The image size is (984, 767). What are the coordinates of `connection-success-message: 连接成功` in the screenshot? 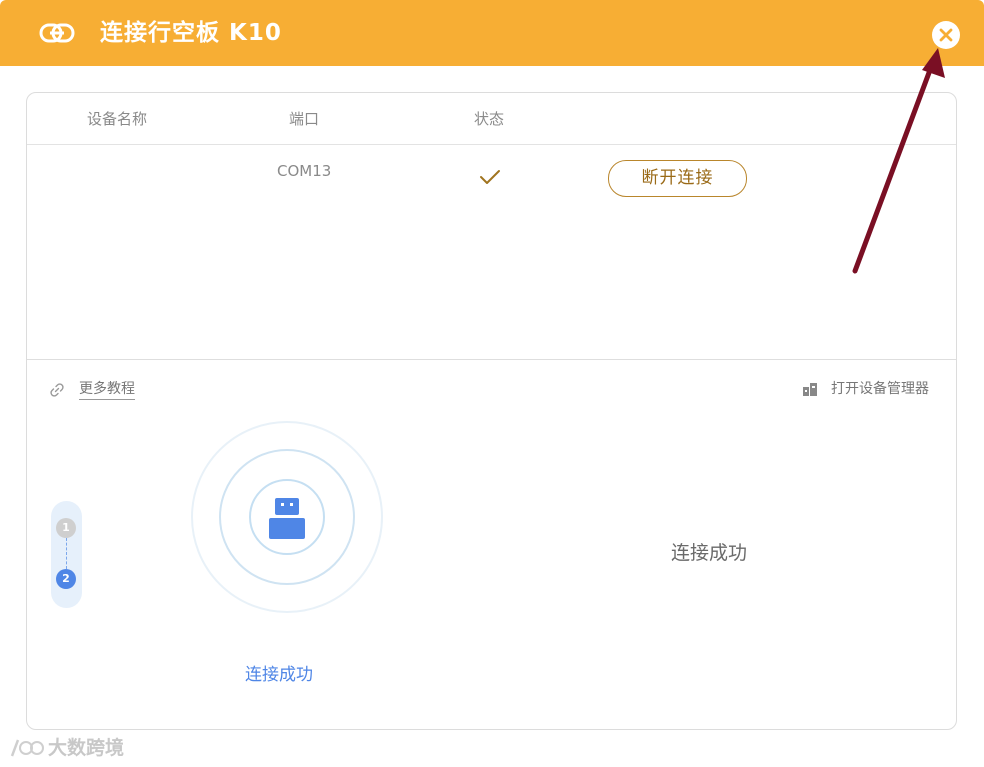 It's located at (709, 553).